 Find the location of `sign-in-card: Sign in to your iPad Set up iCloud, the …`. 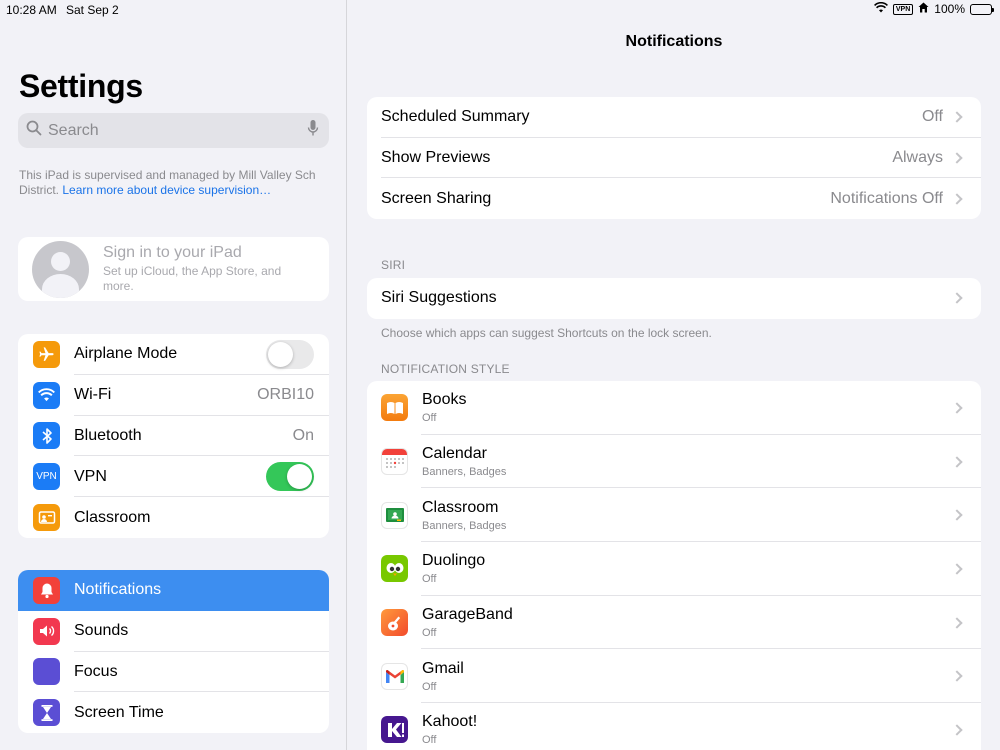

sign-in-card: Sign in to your iPad Set up iCloud, the … is located at coordinates (173, 269).